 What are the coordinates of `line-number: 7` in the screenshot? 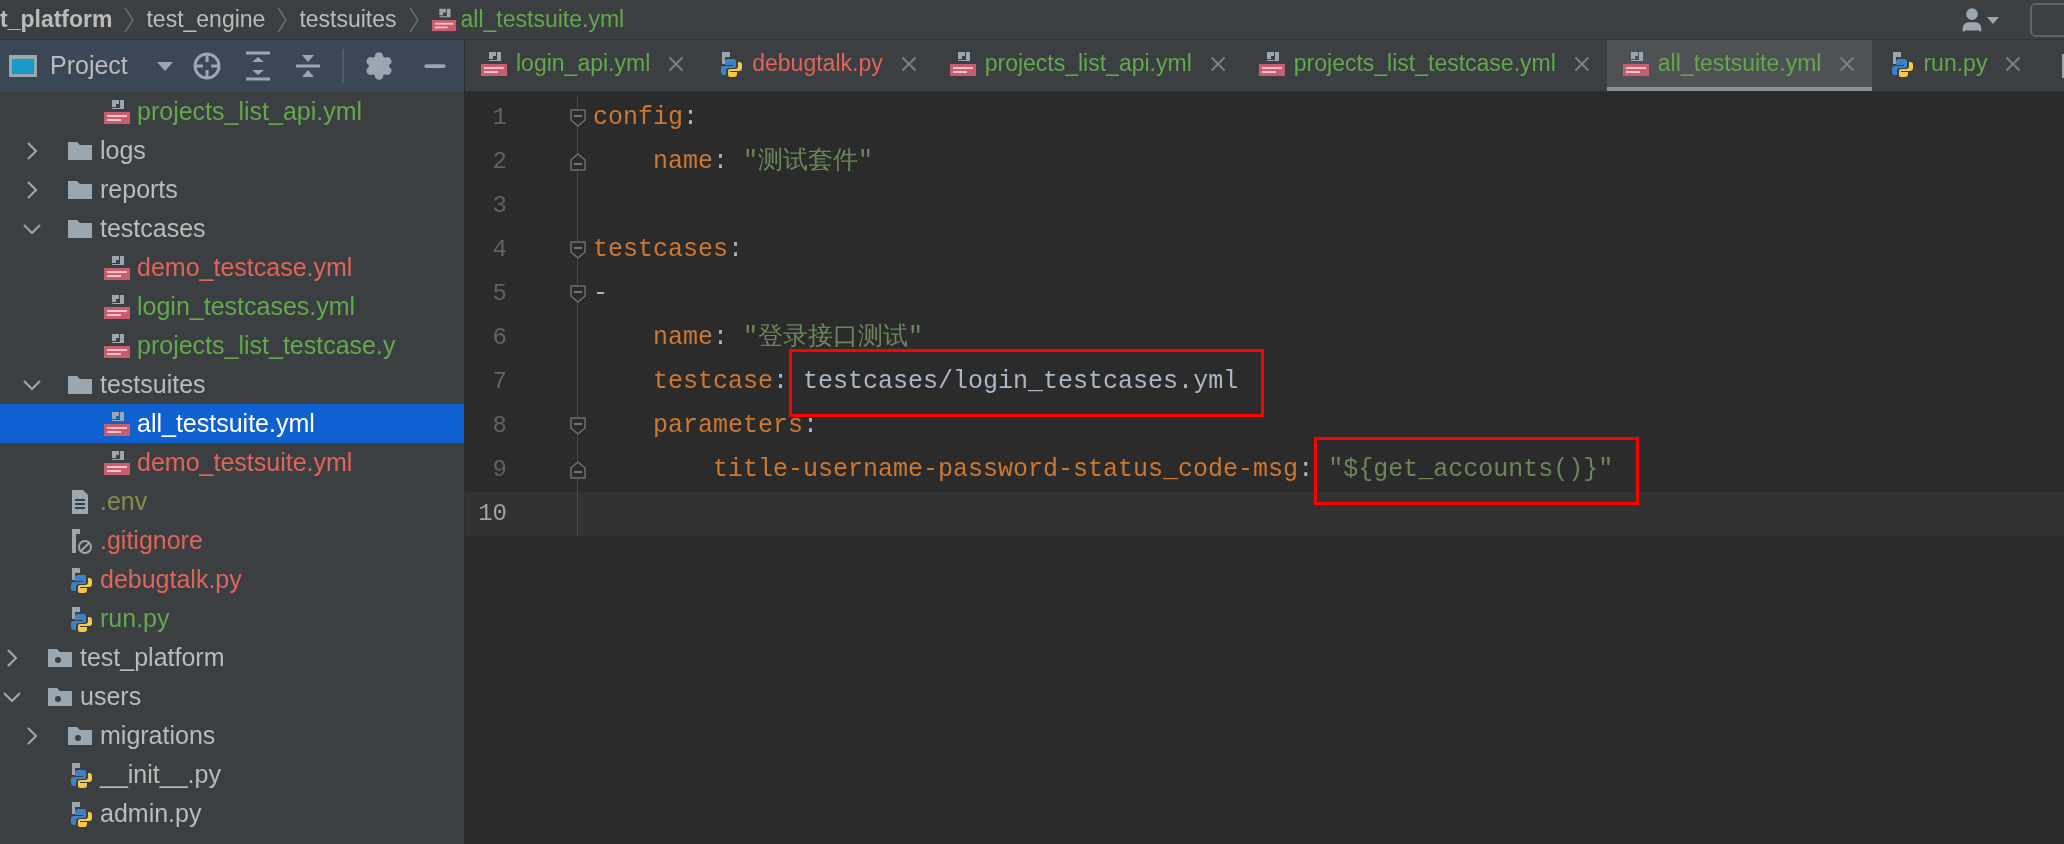 It's located at (499, 382).